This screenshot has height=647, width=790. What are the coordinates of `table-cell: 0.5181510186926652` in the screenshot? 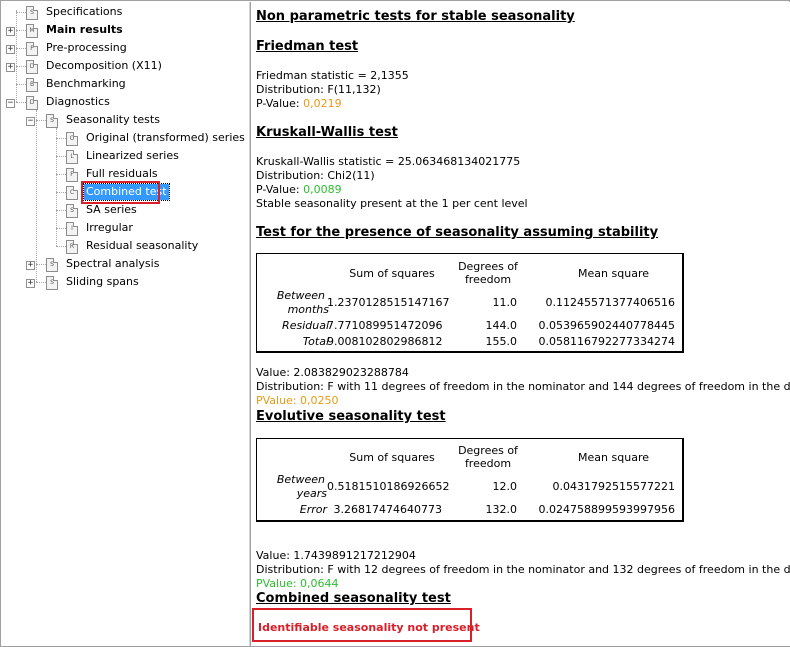 It's located at (388, 486).